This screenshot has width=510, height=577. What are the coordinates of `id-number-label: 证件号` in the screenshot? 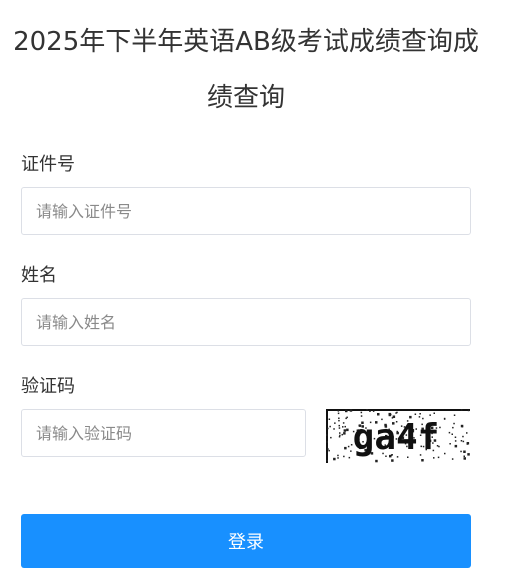 It's located at (48, 164).